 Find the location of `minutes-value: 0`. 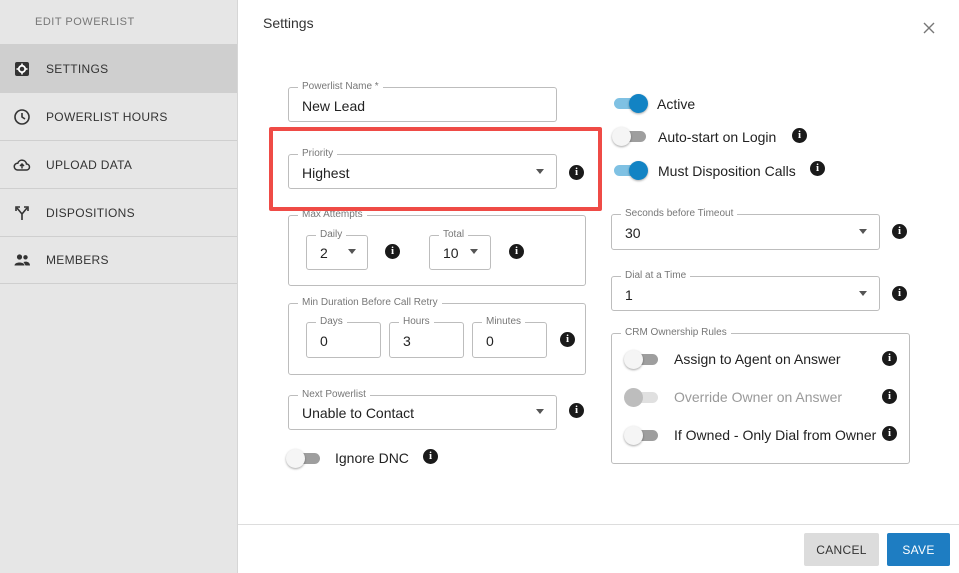

minutes-value: 0 is located at coordinates (490, 341).